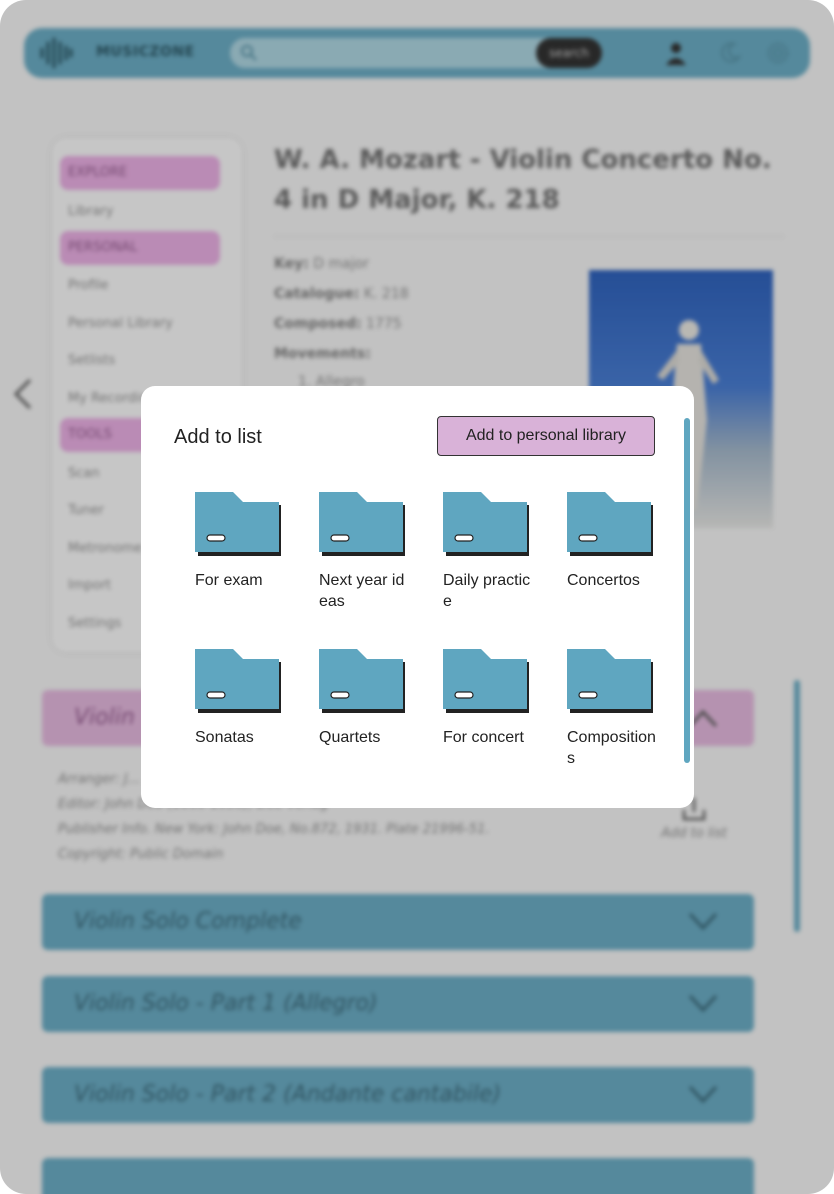 The height and width of the screenshot is (1194, 834). I want to click on folder-label: Concertos, so click(603, 580).